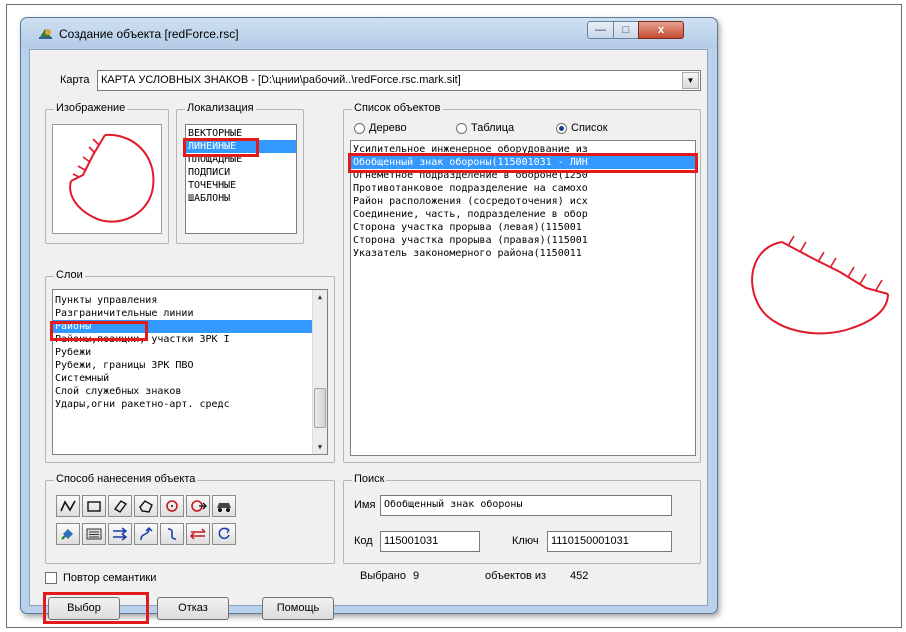 This screenshot has width=906, height=632. I want to click on polygon-tool-button, so click(146, 506).